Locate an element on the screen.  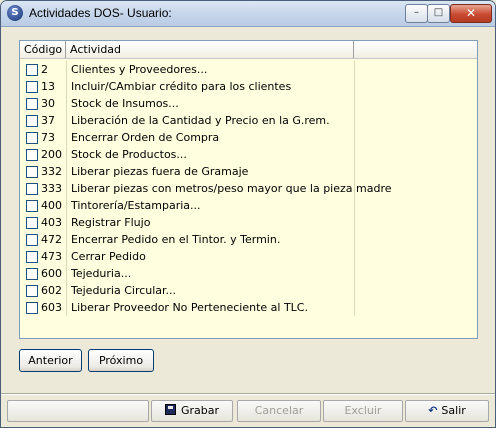
save-button-label: Grabar is located at coordinates (200, 410).